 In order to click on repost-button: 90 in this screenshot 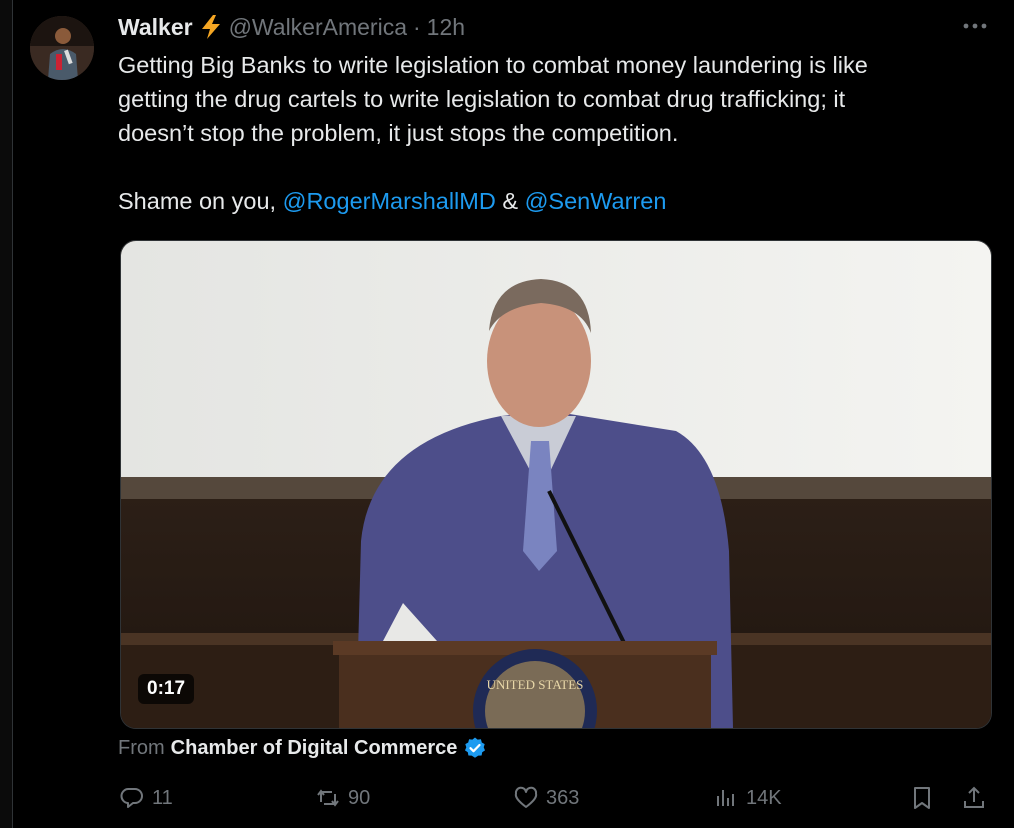, I will do `click(342, 798)`.